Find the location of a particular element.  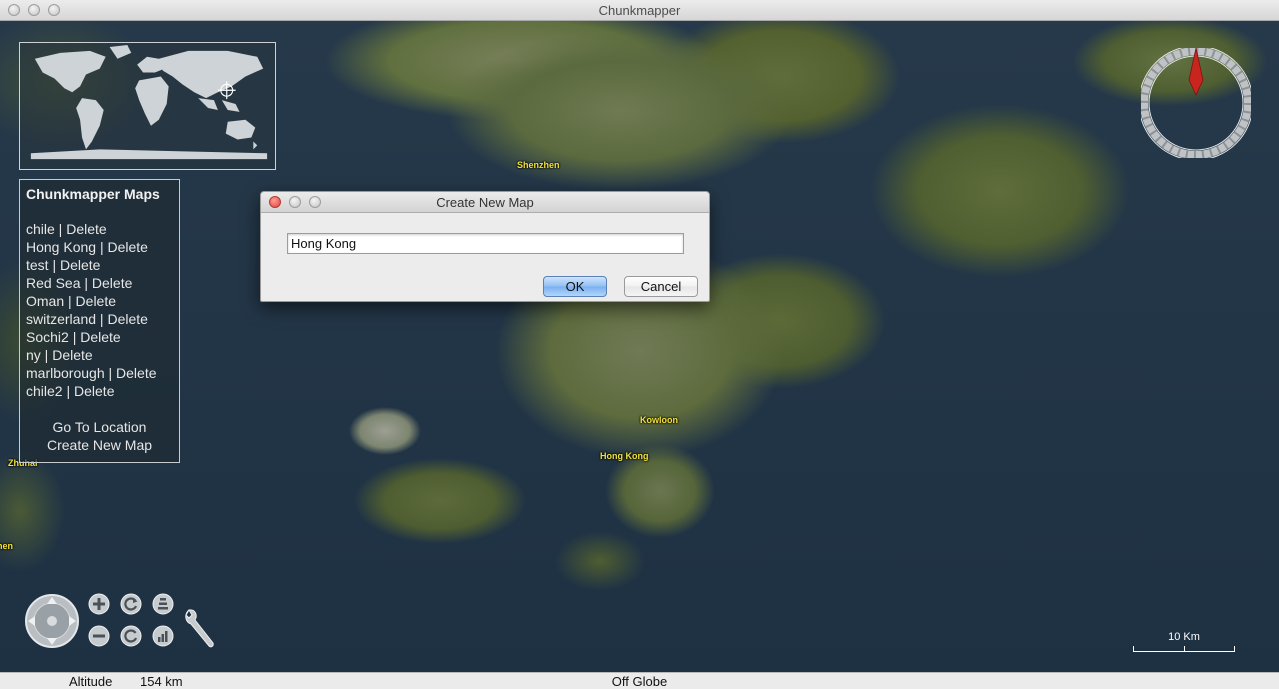

map-list-item: test | Delete is located at coordinates (102, 265).